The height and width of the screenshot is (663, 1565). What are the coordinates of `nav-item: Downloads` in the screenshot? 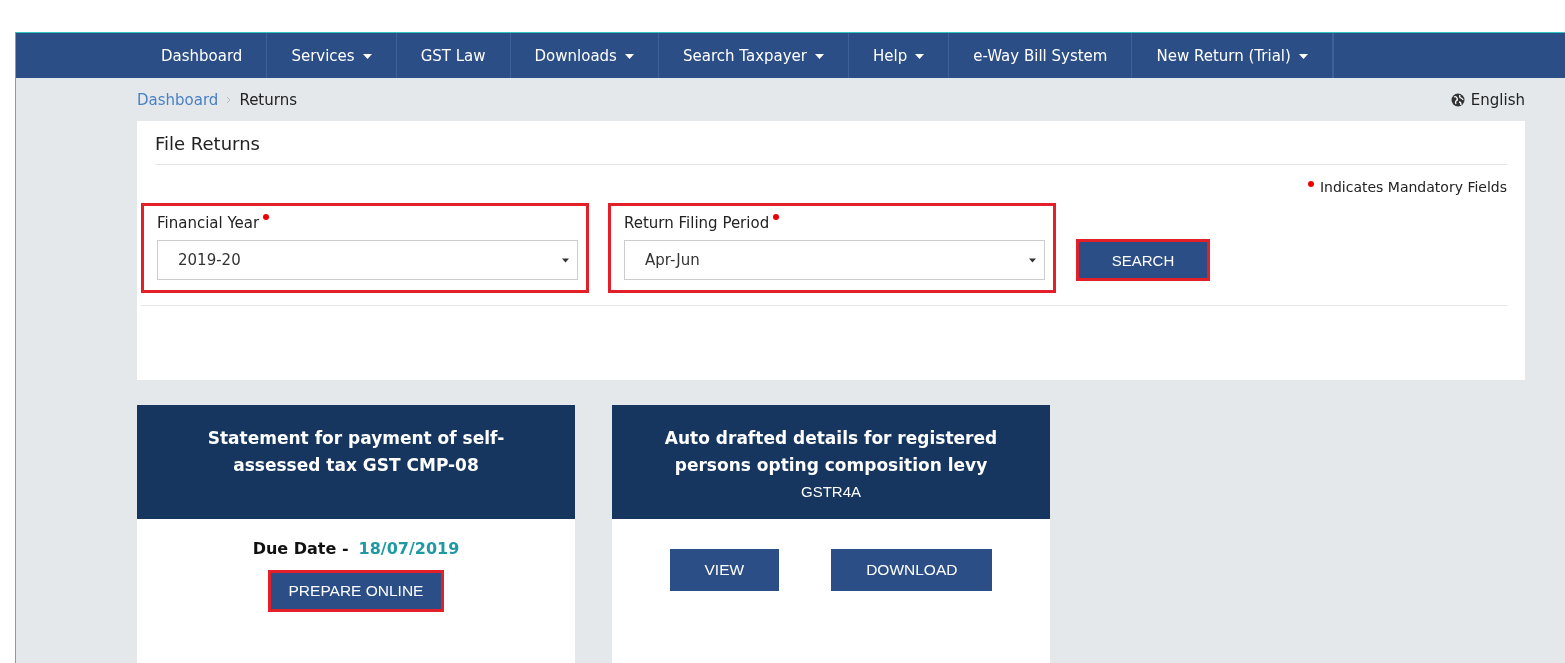 It's located at (584, 55).